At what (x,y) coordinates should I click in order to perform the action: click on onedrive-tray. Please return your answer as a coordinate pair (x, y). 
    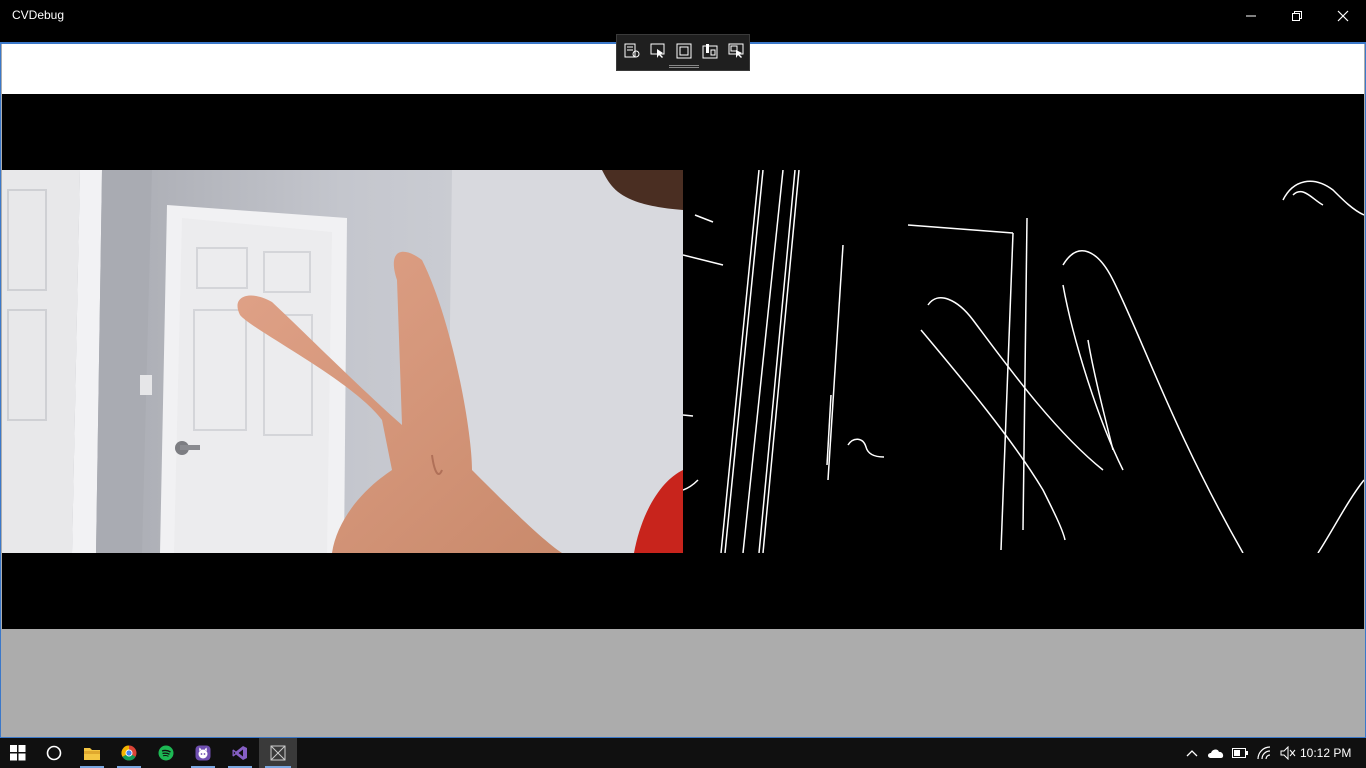
    Looking at the image, I should click on (1216, 753).